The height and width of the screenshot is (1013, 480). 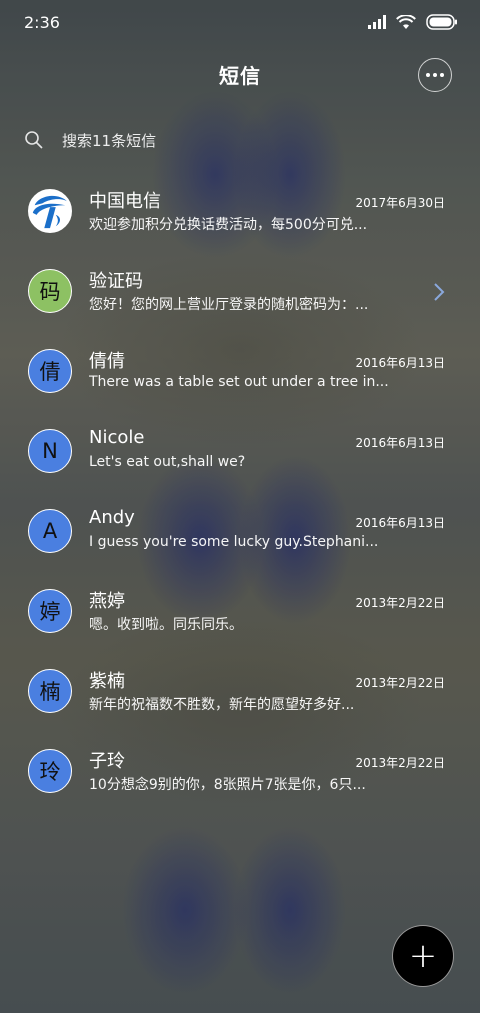 What do you see at coordinates (406, 21) in the screenshot?
I see `wifi-icon` at bounding box center [406, 21].